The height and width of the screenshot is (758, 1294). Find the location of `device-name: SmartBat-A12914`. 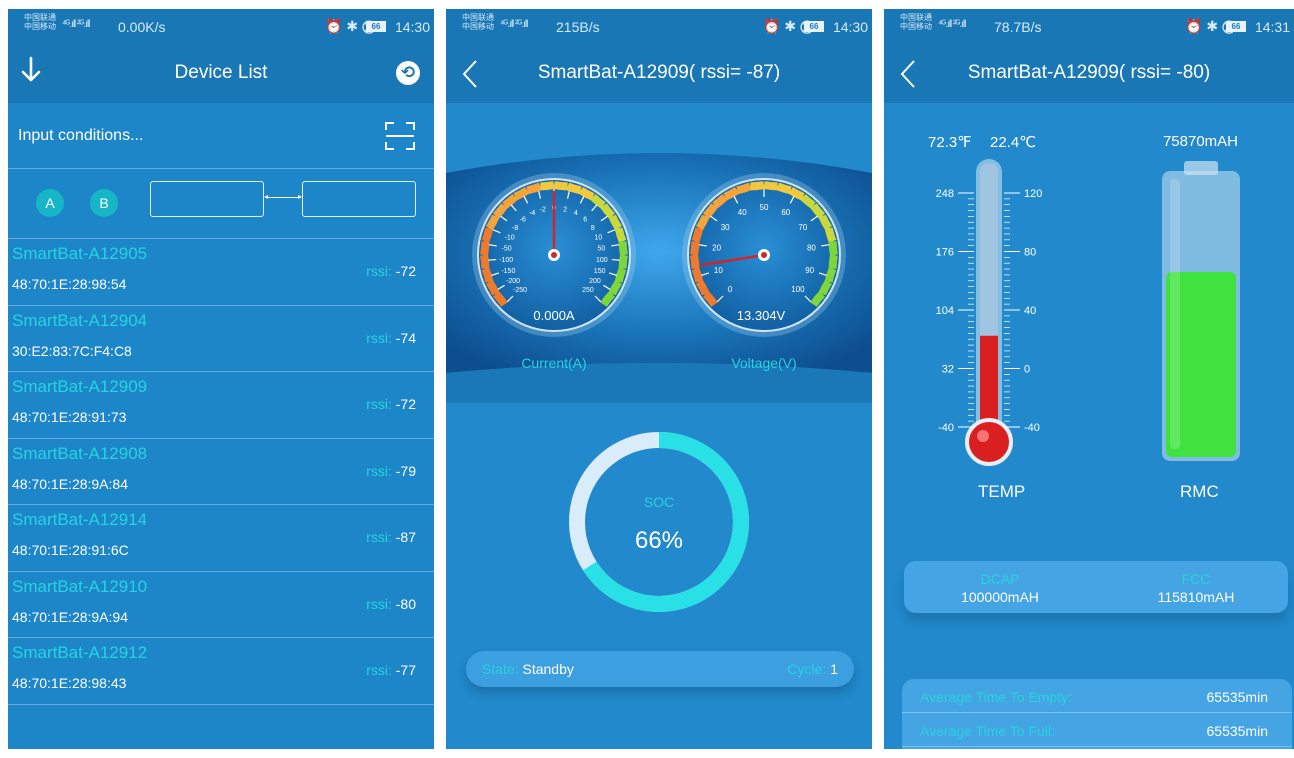

device-name: SmartBat-A12914 is located at coordinates (80, 519).